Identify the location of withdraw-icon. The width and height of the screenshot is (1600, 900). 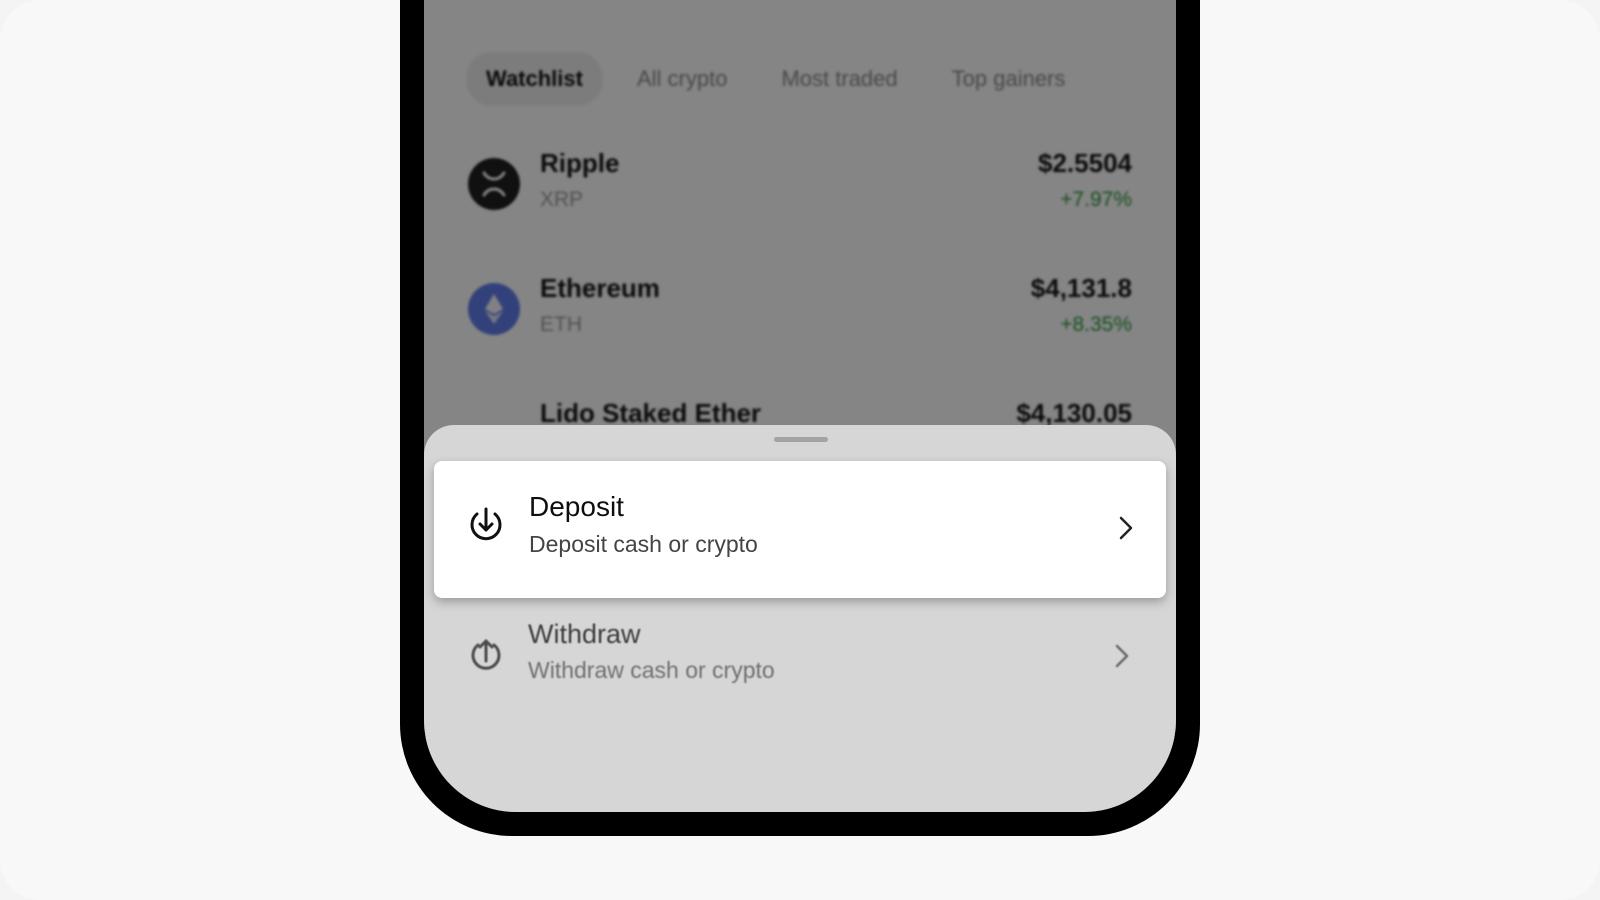
(486, 654).